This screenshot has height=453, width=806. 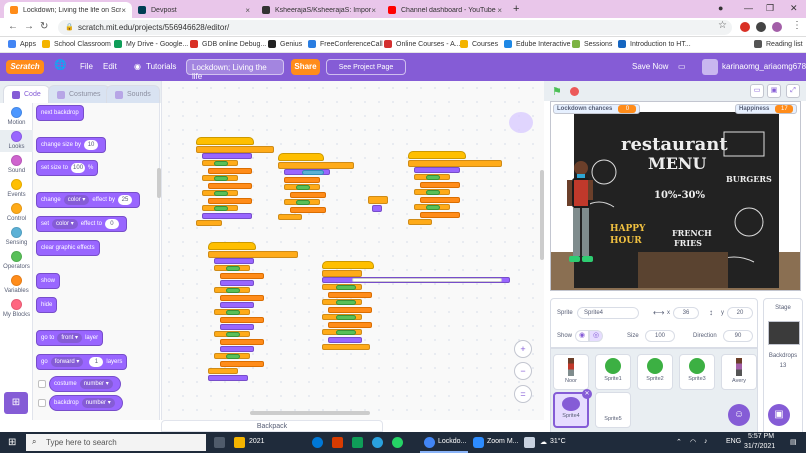 What do you see at coordinates (60, 65) in the screenshot?
I see `globe-language-icon: 🌐` at bounding box center [60, 65].